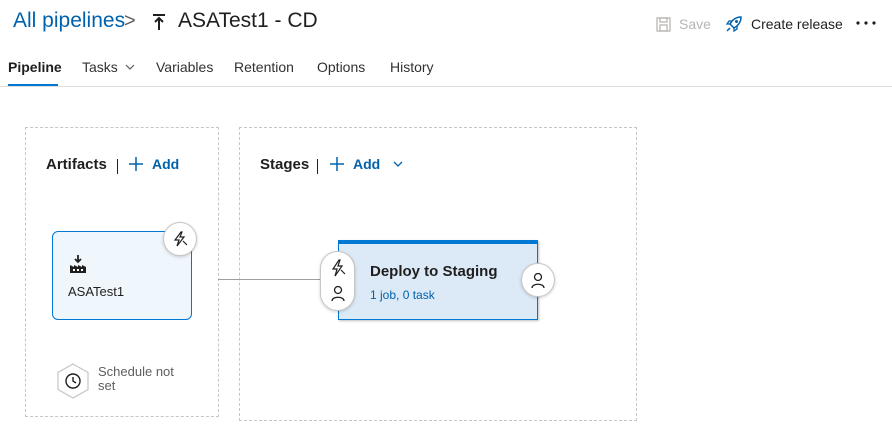 The height and width of the screenshot is (444, 892). I want to click on pre-deployment-conditions, so click(337, 281).